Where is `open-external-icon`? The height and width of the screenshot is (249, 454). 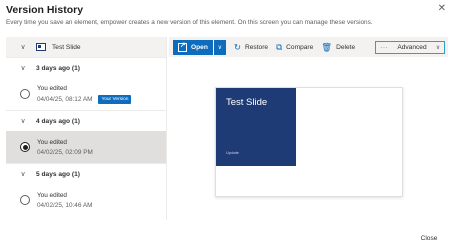
open-external-icon is located at coordinates (182, 46).